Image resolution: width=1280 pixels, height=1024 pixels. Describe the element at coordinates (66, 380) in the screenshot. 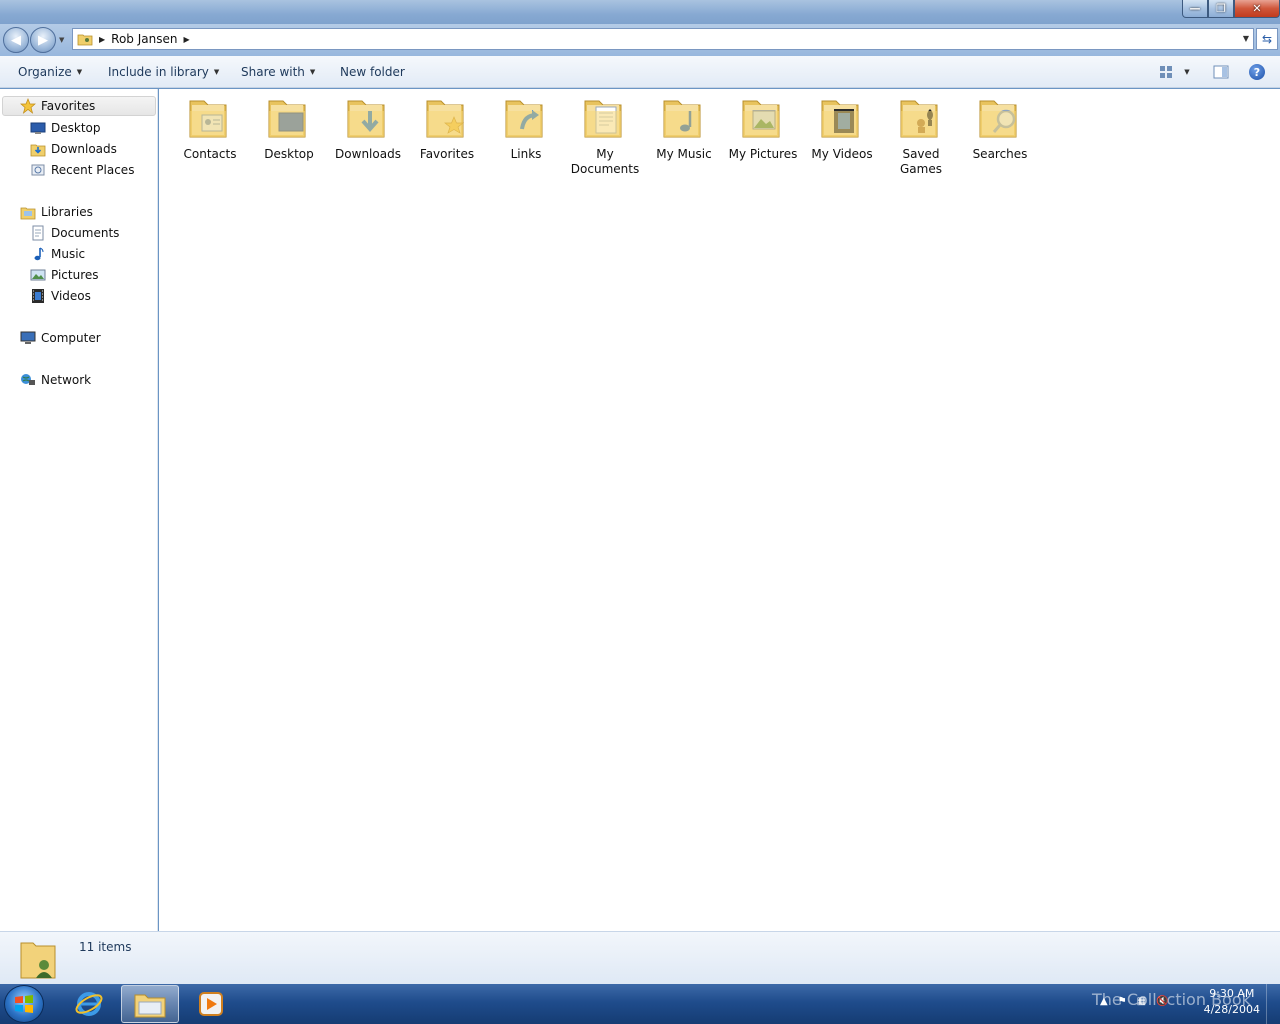

I see `sidebar-item-label: Network` at that location.